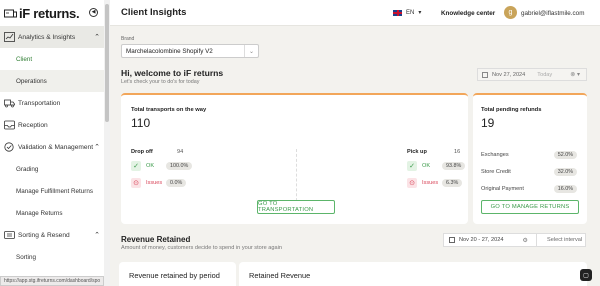  Describe the element at coordinates (156, 239) in the screenshot. I see `revenue-title: Revenue Retained` at that location.